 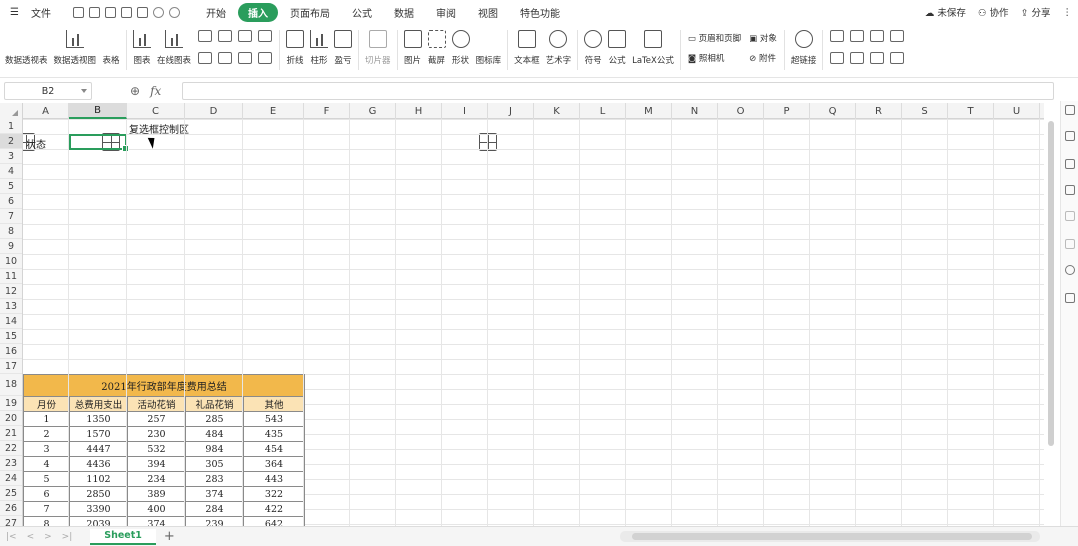 What do you see at coordinates (832, 536) in the screenshot?
I see `hscroll-thumb` at bounding box center [832, 536].